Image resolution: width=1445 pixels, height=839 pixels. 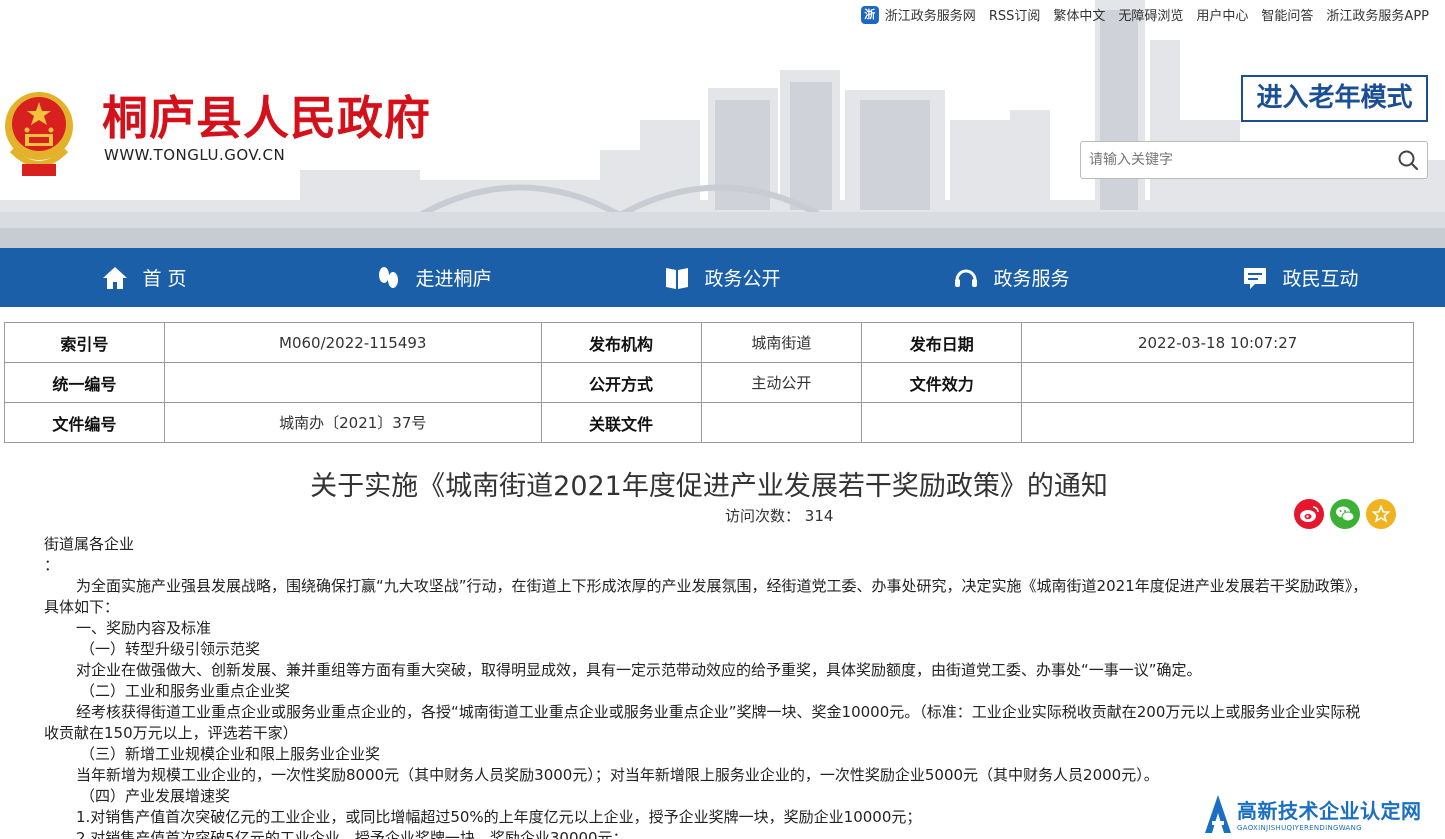 I want to click on search-box, so click(x=1254, y=160).